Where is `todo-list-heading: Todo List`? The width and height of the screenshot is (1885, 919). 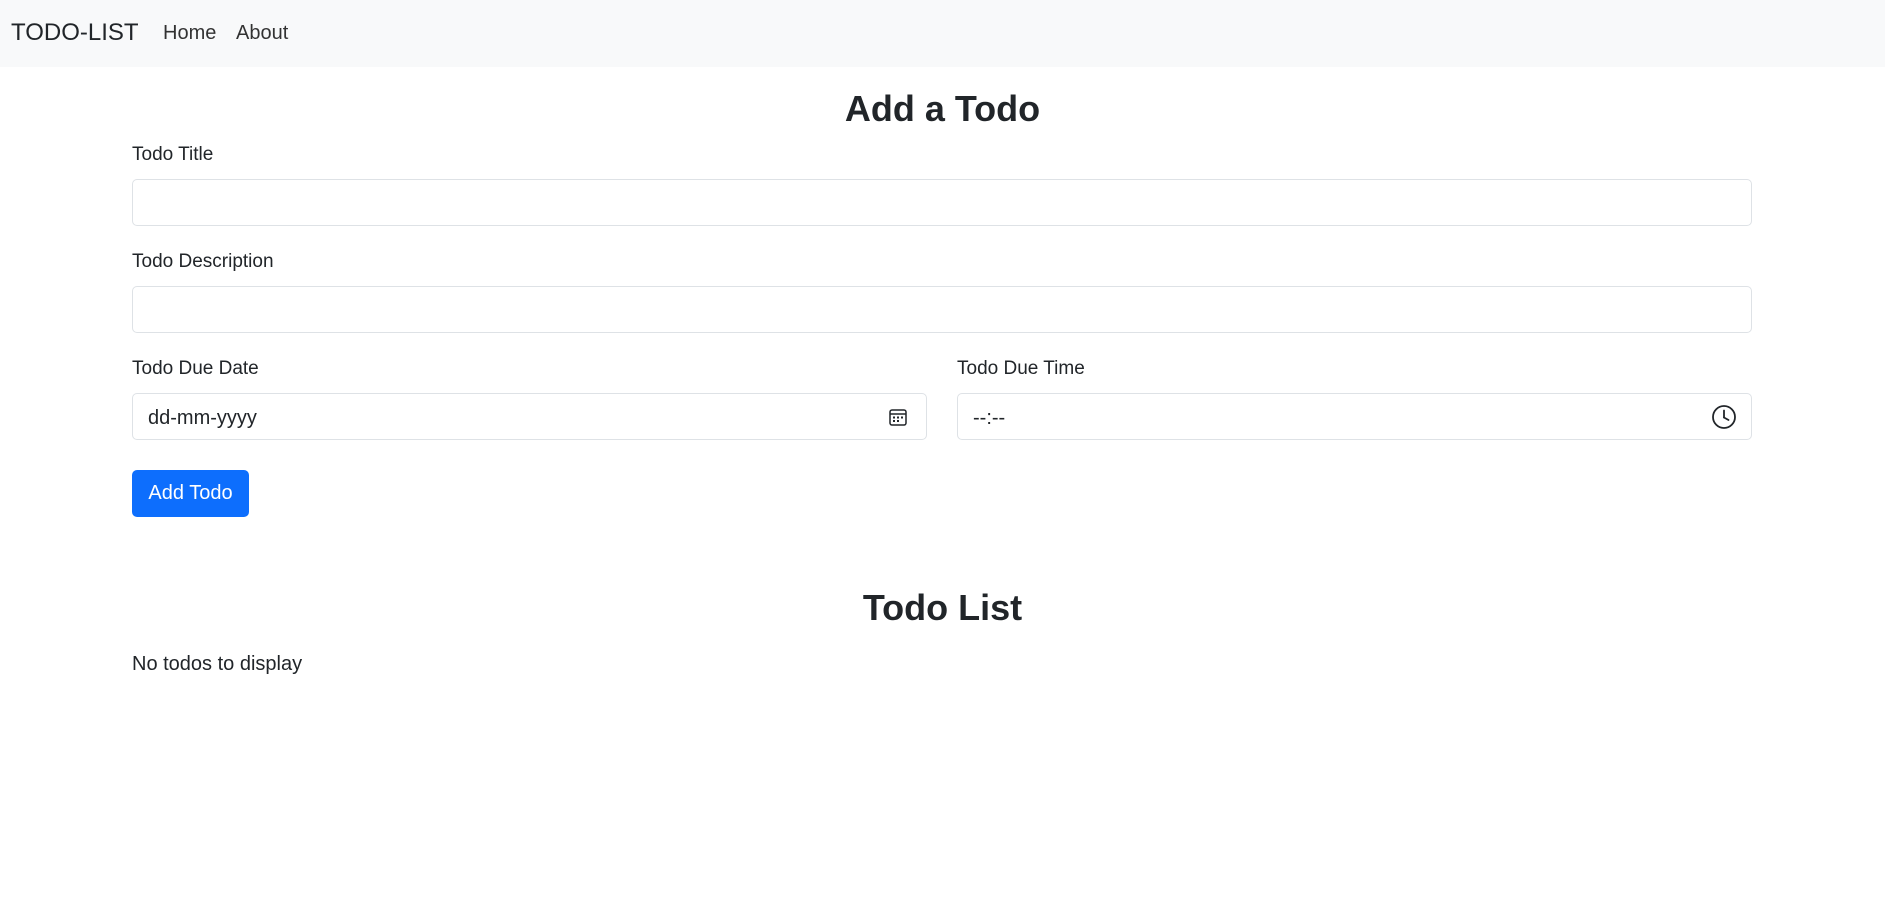 todo-list-heading: Todo List is located at coordinates (942, 607).